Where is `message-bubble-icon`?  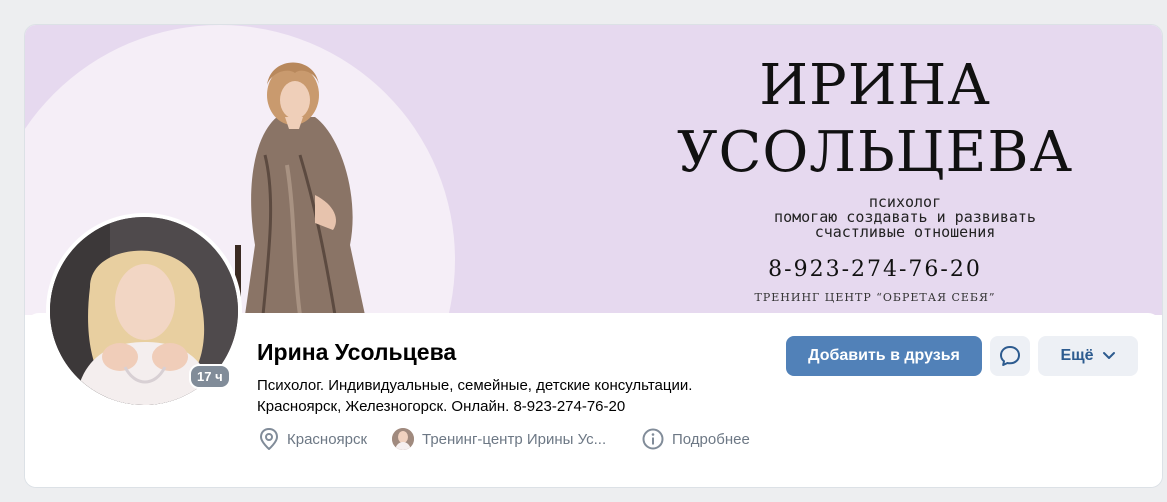
message-bubble-icon is located at coordinates (1010, 356).